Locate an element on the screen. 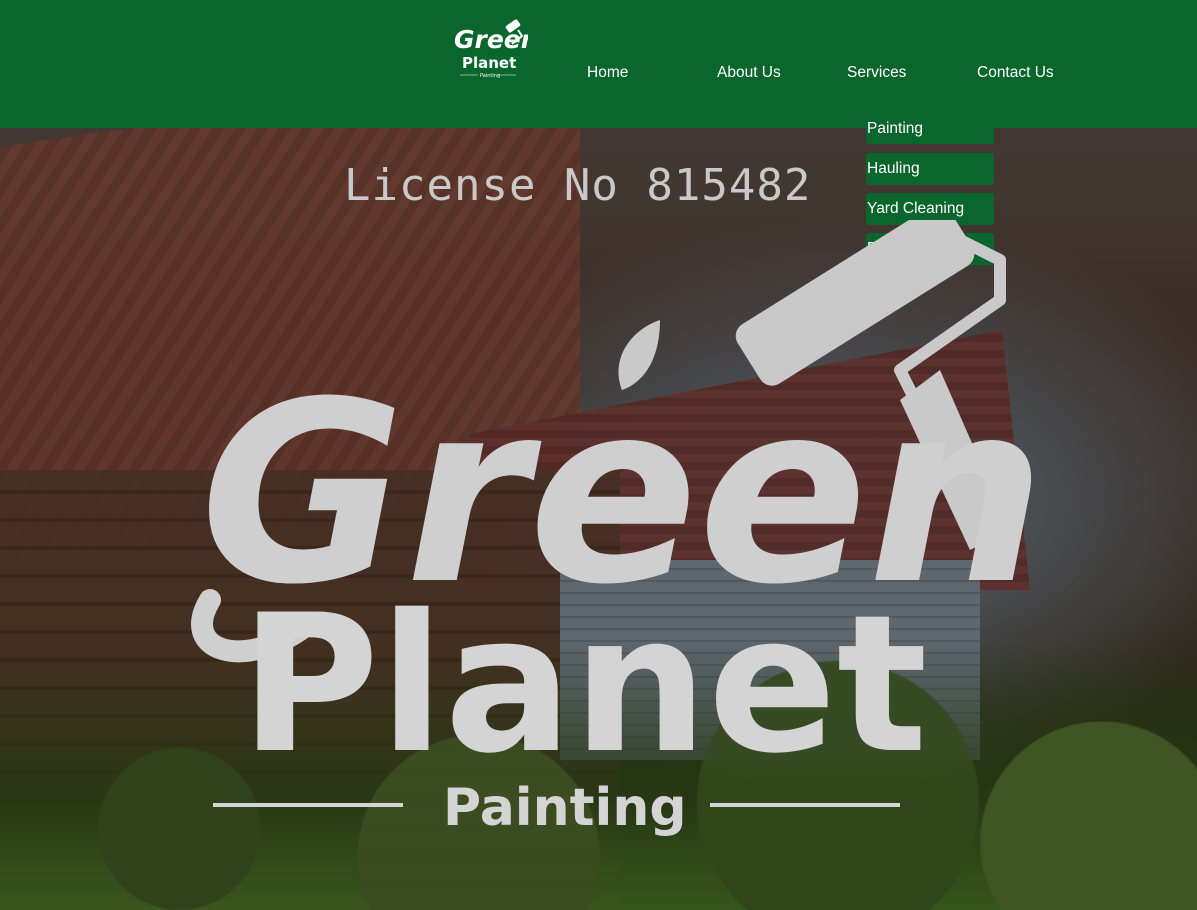 Image resolution: width=1197 pixels, height=910 pixels. nav-logo-tag: Painting is located at coordinates (490, 76).